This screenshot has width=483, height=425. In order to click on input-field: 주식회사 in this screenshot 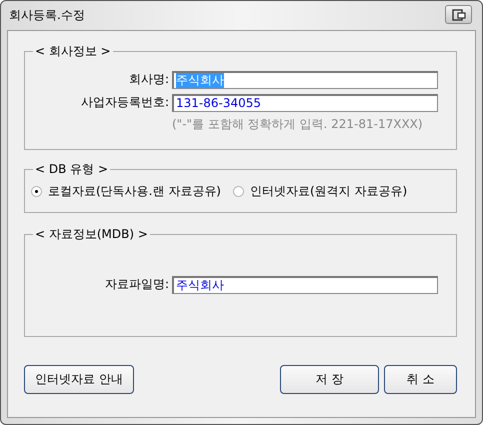, I will do `click(305, 285)`.